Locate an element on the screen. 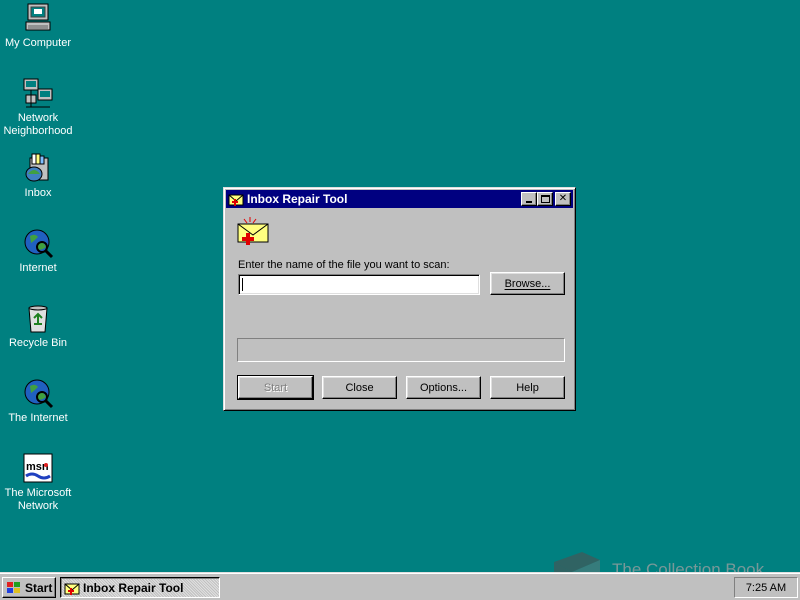  maximize-button is located at coordinates (545, 199).